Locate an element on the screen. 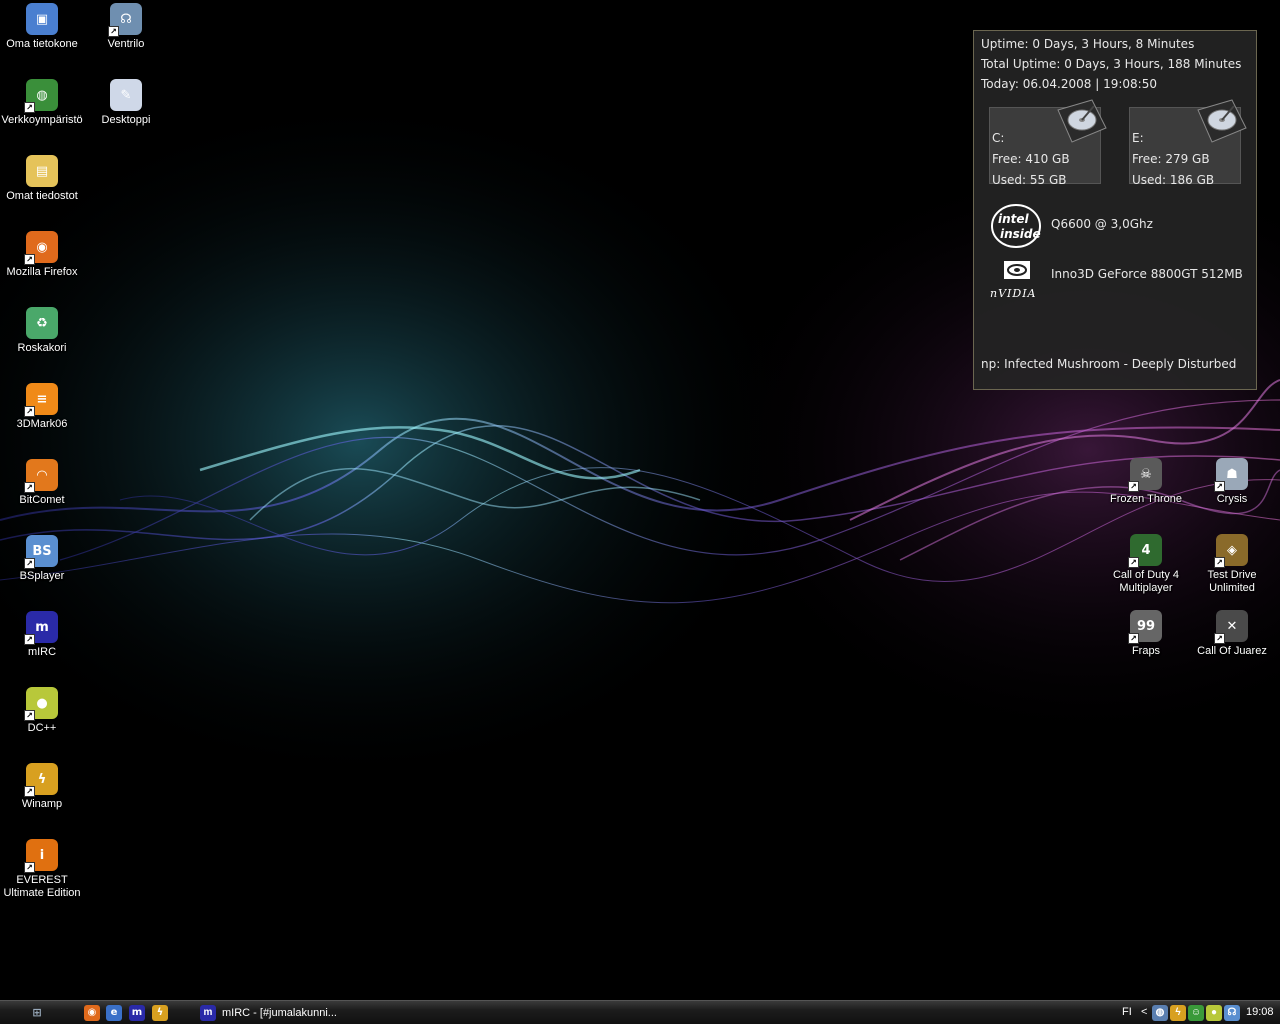  desktop-icon: ✎ Desktoppi is located at coordinates (126, 103).